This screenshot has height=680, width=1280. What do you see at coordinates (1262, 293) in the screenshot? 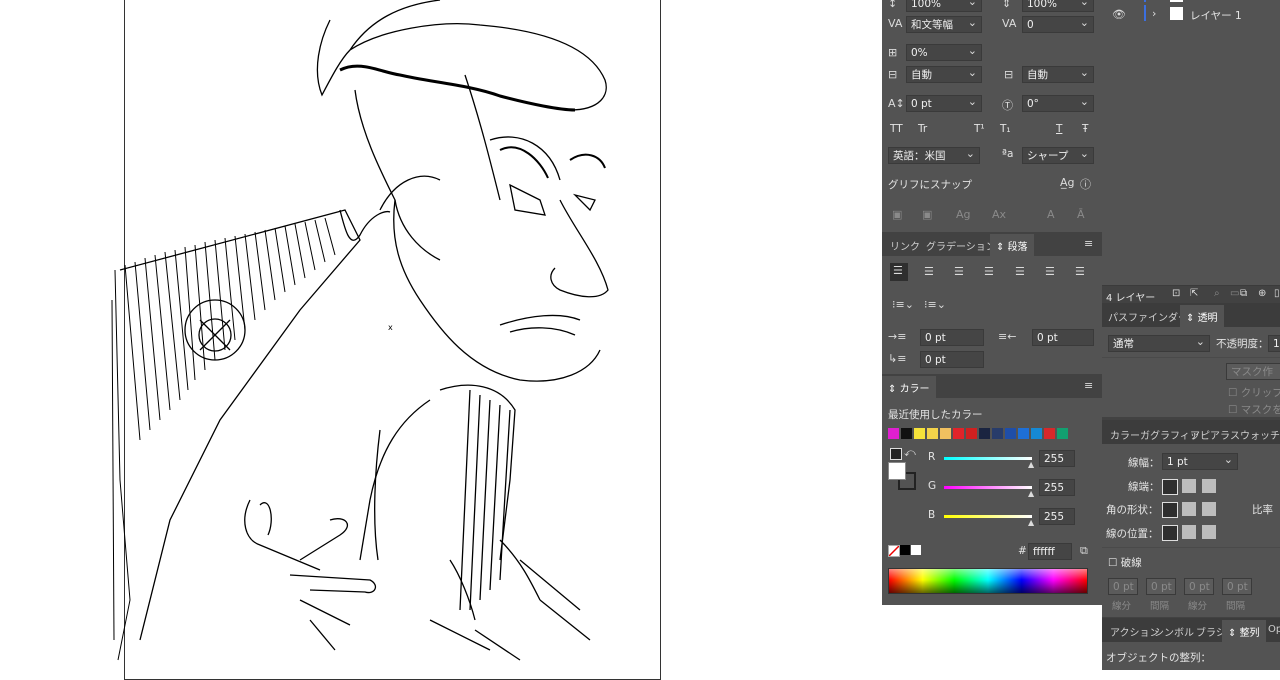
I see `new-layer-icon: ⊕` at bounding box center [1262, 293].